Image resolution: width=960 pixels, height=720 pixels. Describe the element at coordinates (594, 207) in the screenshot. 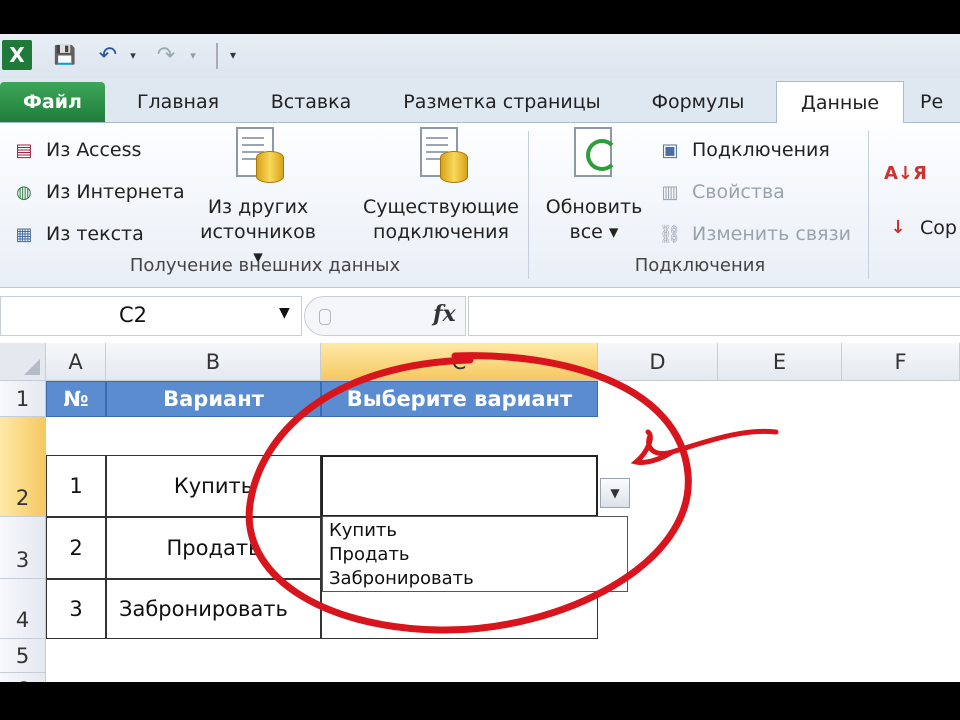

I see `refresh-label-1: Обновить` at that location.